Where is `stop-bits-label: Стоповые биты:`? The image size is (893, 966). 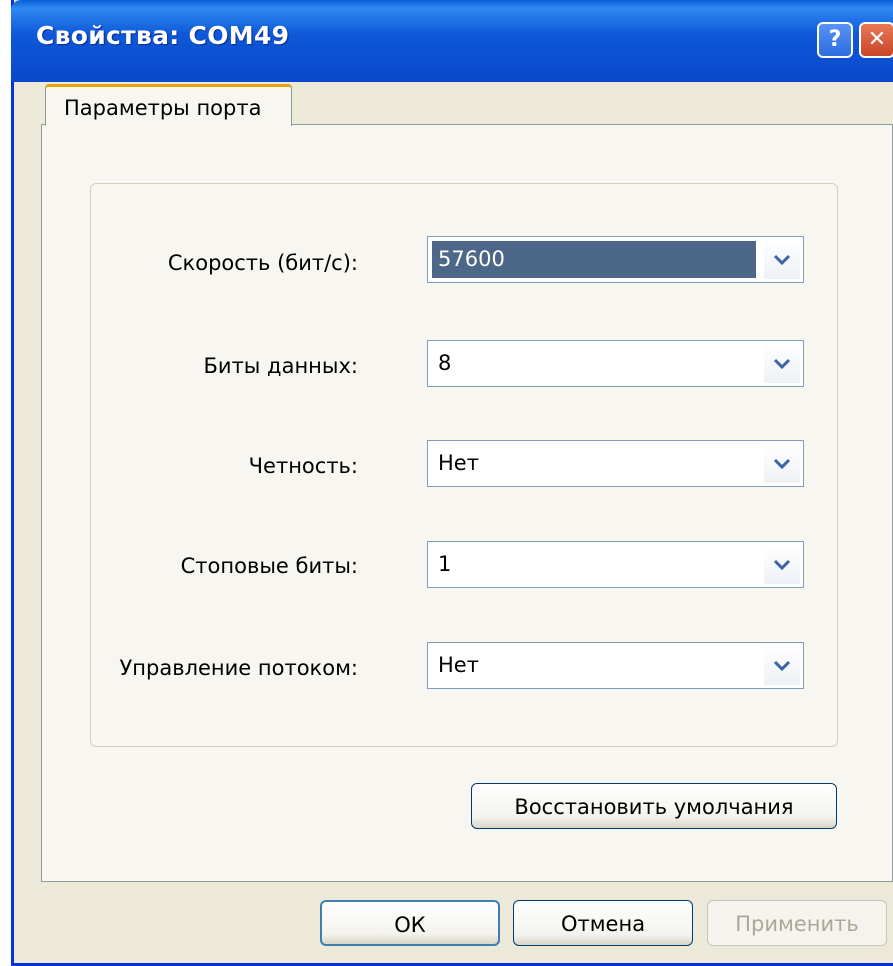 stop-bits-label: Стоповые биты: is located at coordinates (269, 566).